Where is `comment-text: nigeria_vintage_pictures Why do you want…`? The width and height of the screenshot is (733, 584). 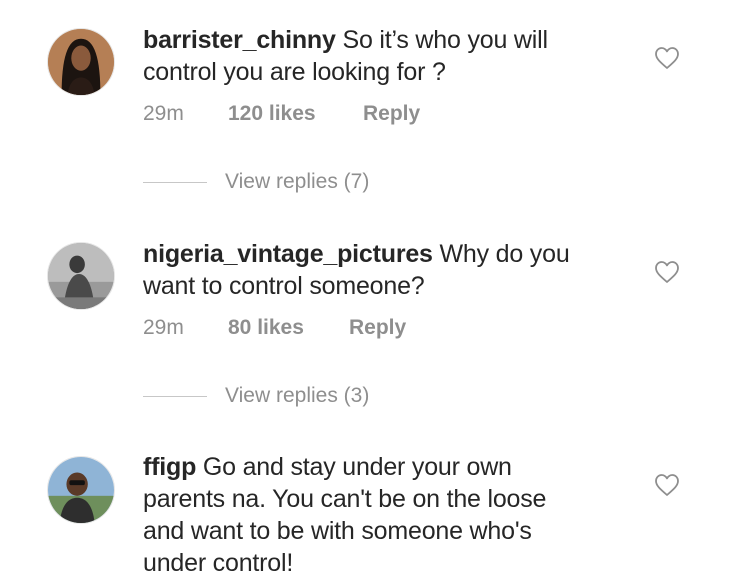 comment-text: nigeria_vintage_pictures Why do you want… is located at coordinates (383, 270).